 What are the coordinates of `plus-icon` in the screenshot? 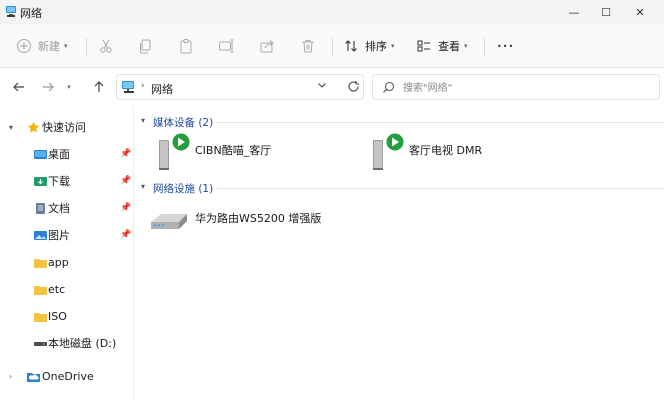 It's located at (24, 46).